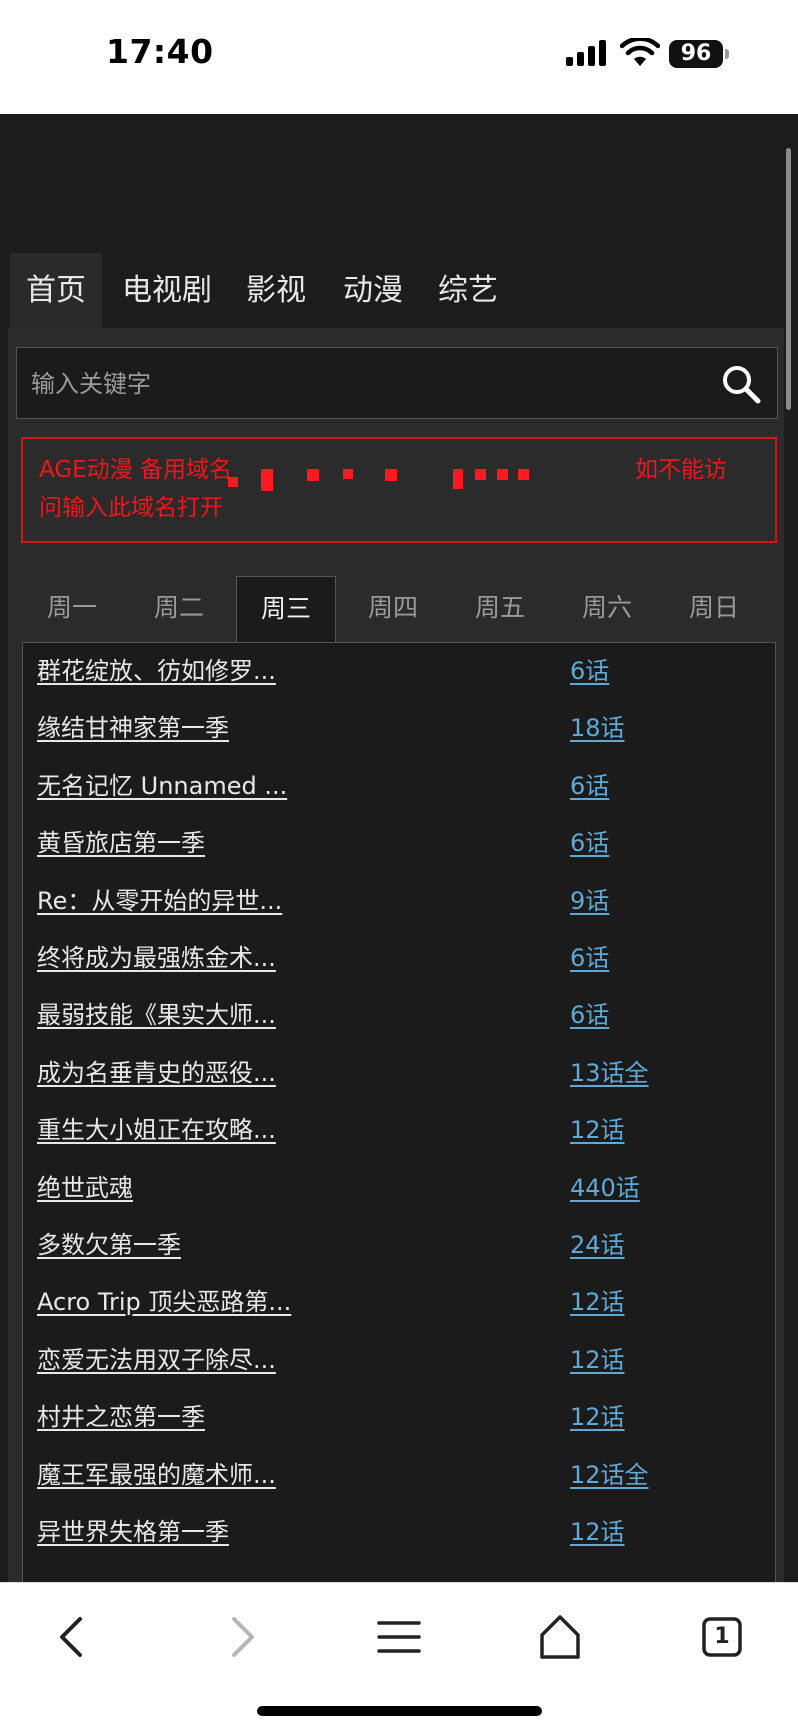 This screenshot has width=798, height=1729. What do you see at coordinates (500, 609) in the screenshot?
I see `tab-friday: 周五` at bounding box center [500, 609].